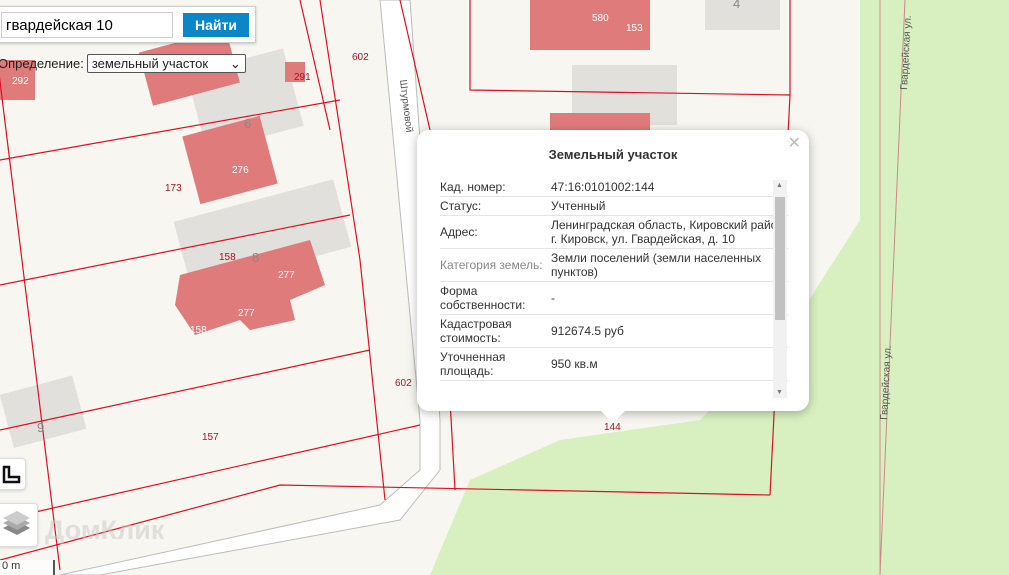  Describe the element at coordinates (600, 18) in the screenshot. I see `parcel-label: 580` at that location.